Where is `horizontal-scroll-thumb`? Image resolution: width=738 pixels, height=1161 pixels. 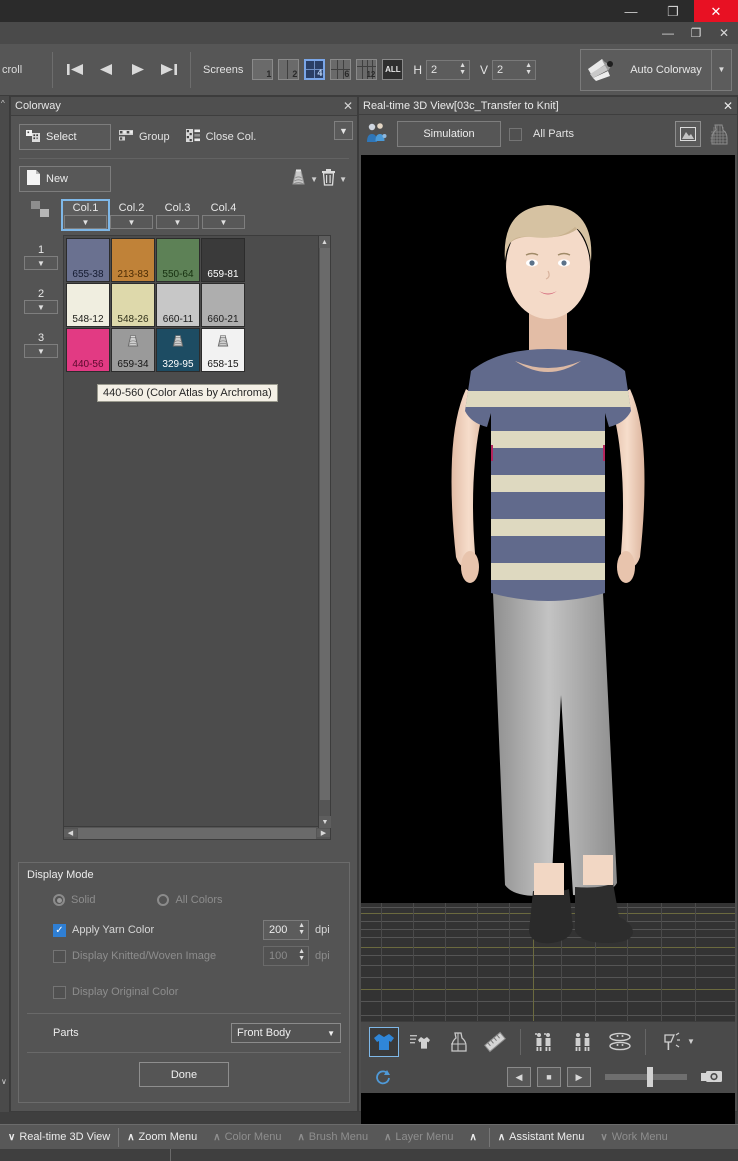 horizontal-scroll-thumb is located at coordinates (197, 833).